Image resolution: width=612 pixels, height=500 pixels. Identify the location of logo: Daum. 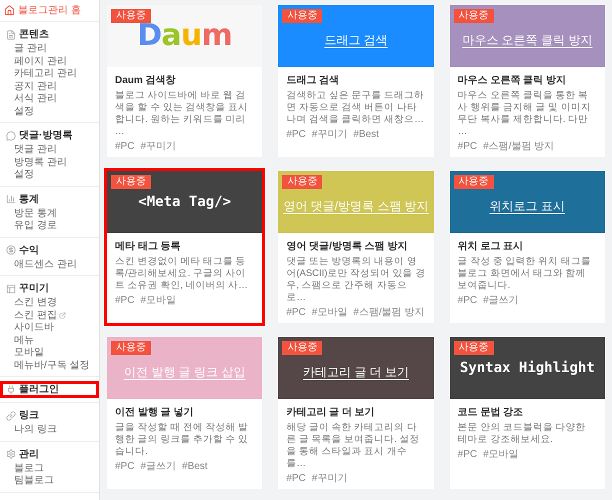
(184, 36).